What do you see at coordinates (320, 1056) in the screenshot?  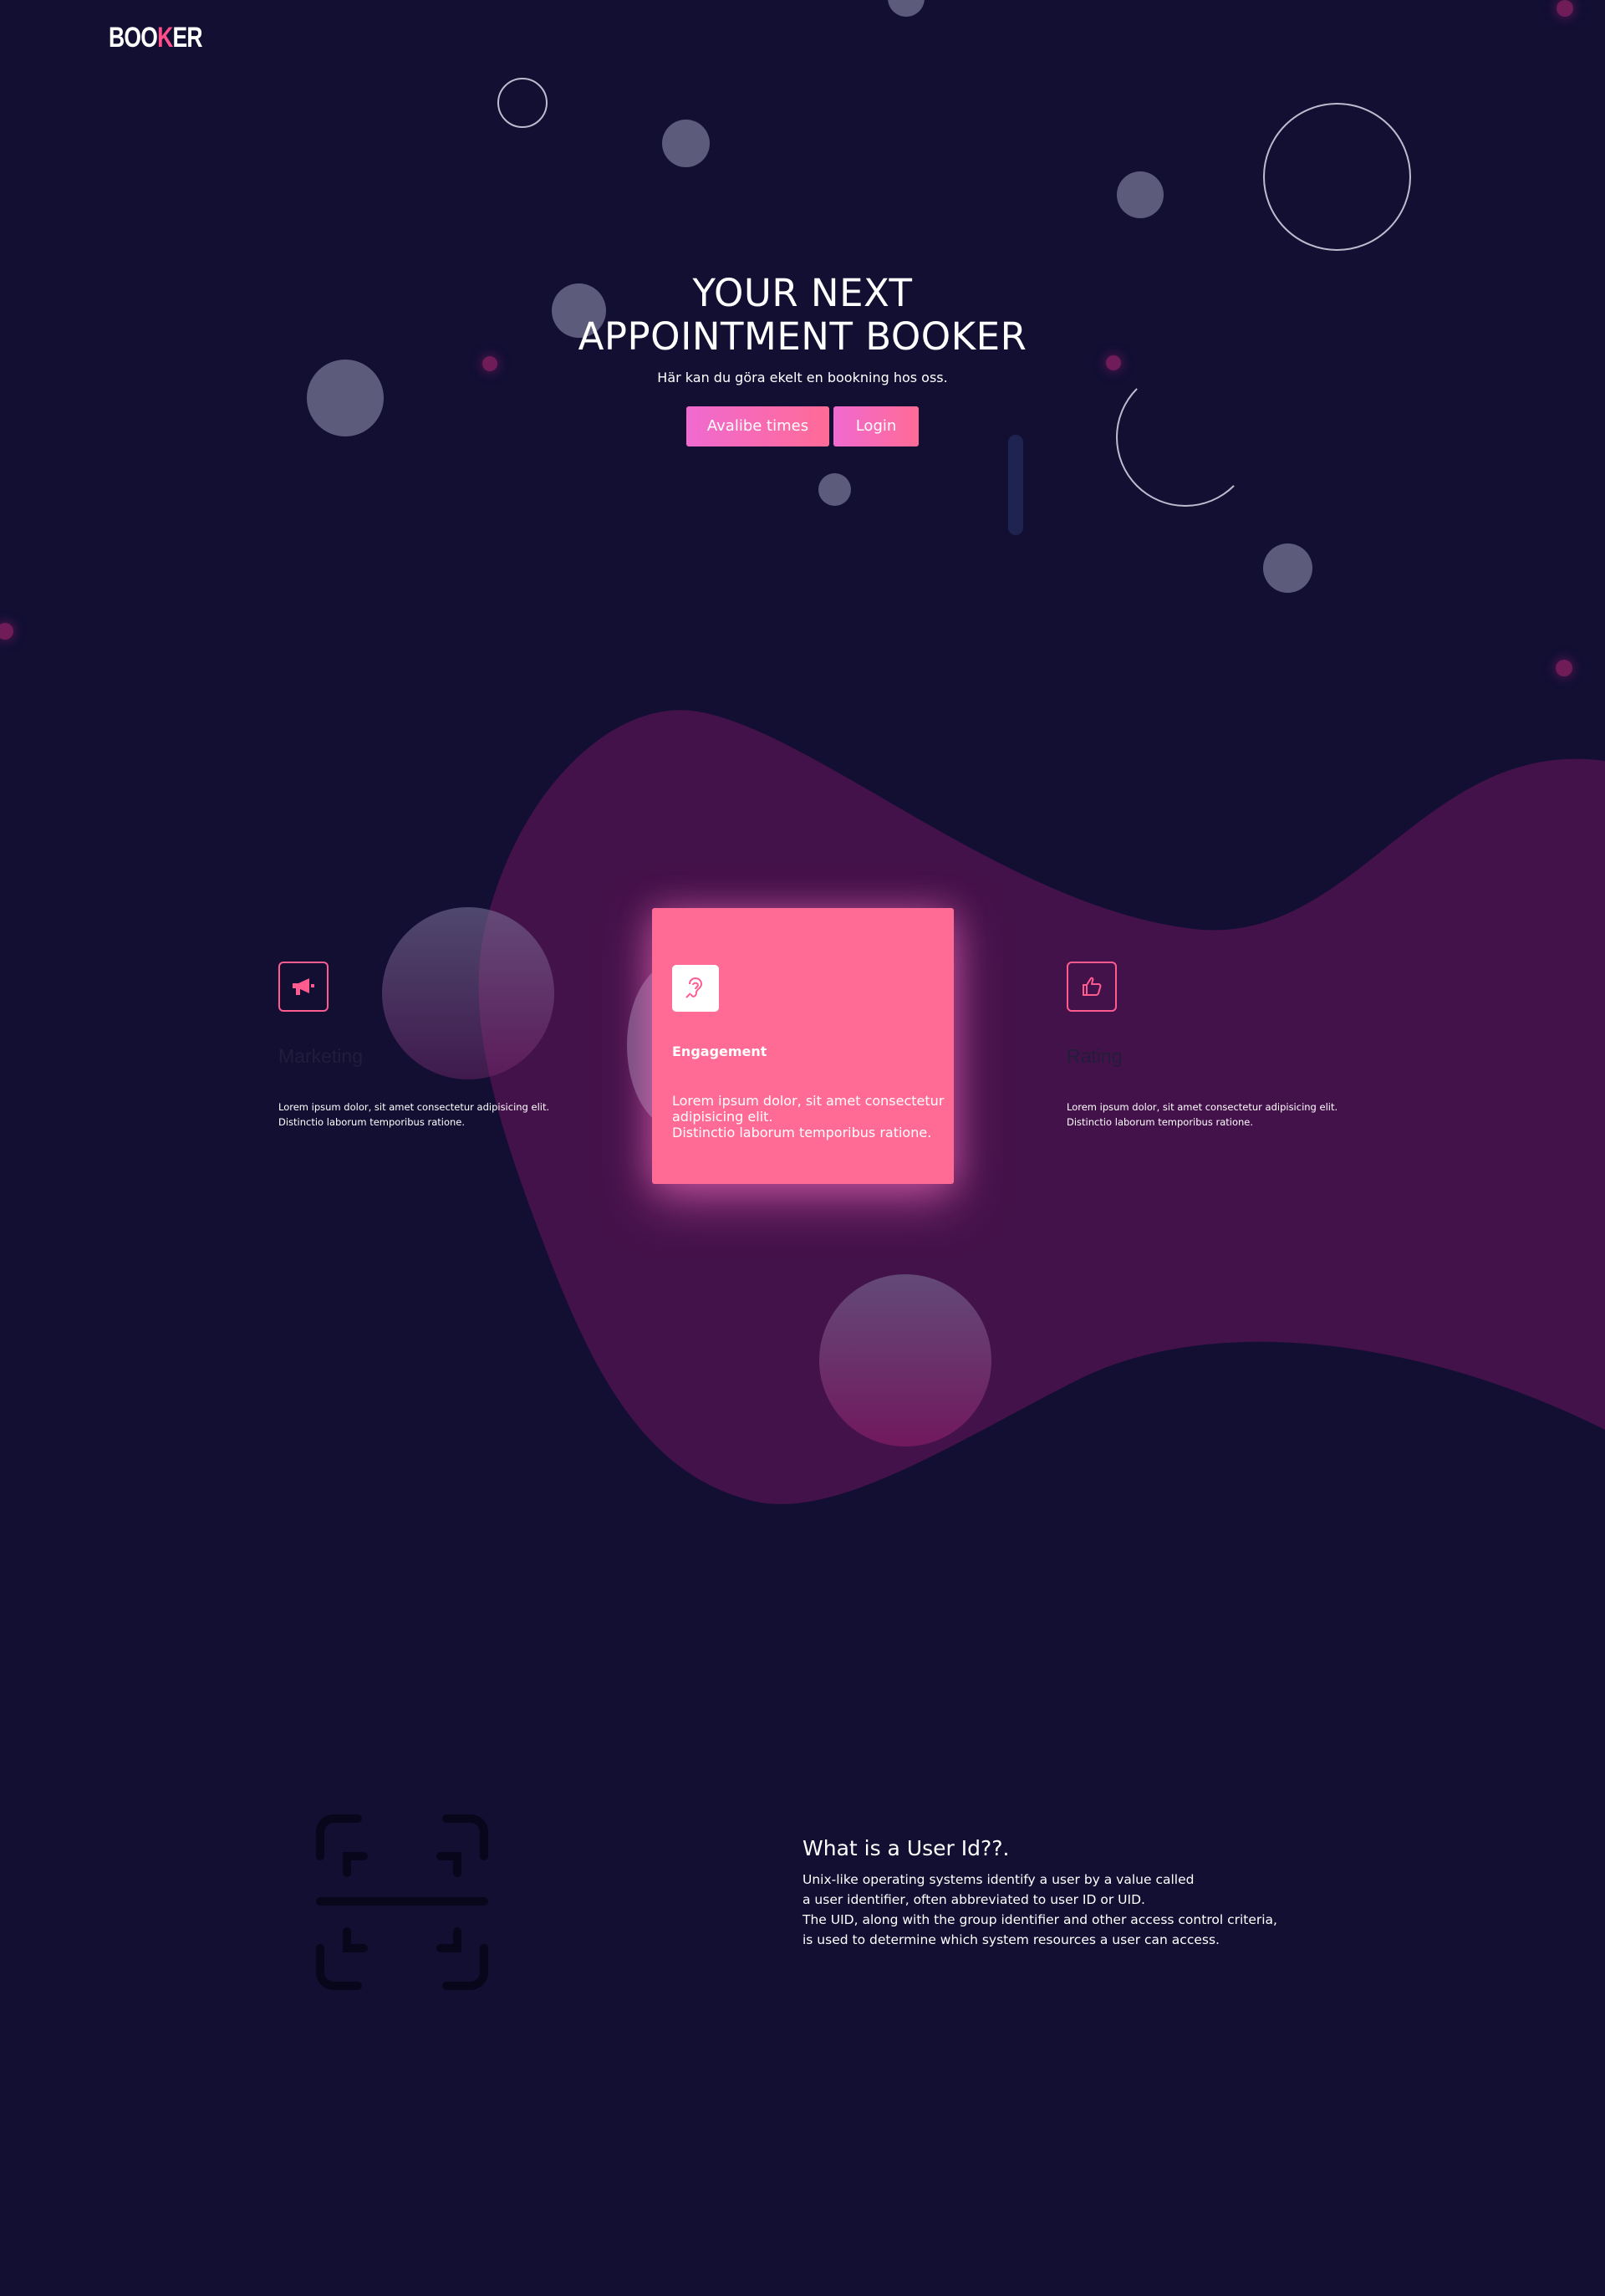 I see `feature-title: Marketing` at bounding box center [320, 1056].